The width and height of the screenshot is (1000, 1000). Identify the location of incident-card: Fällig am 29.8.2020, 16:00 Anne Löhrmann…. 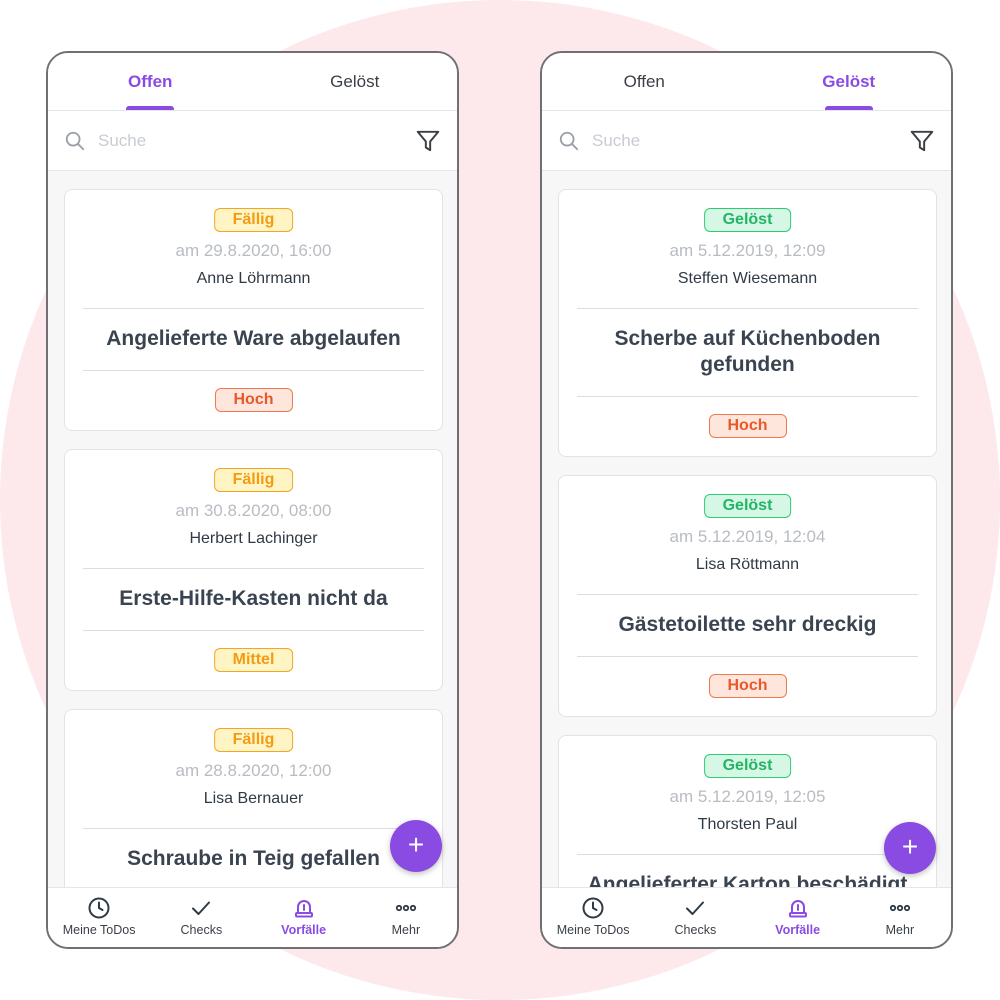
(253, 310).